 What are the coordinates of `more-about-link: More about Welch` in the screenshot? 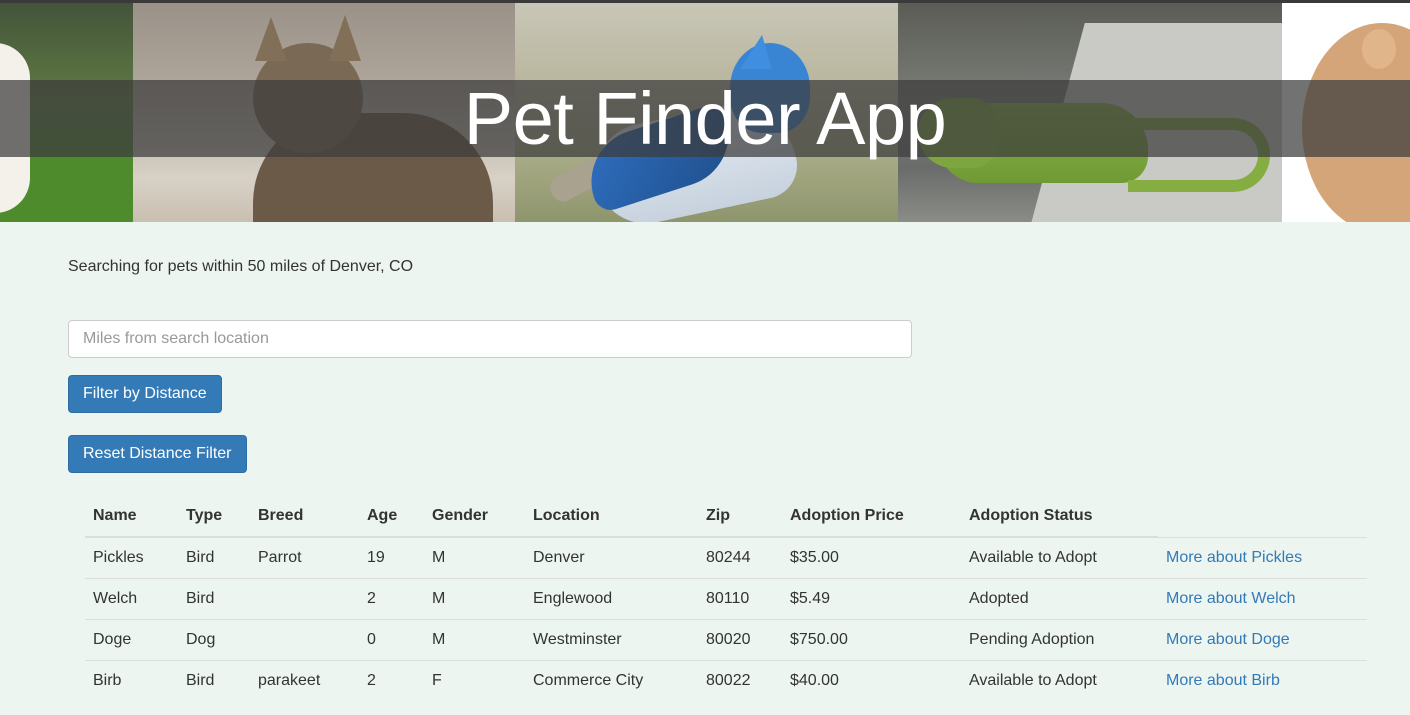 It's located at (1231, 598).